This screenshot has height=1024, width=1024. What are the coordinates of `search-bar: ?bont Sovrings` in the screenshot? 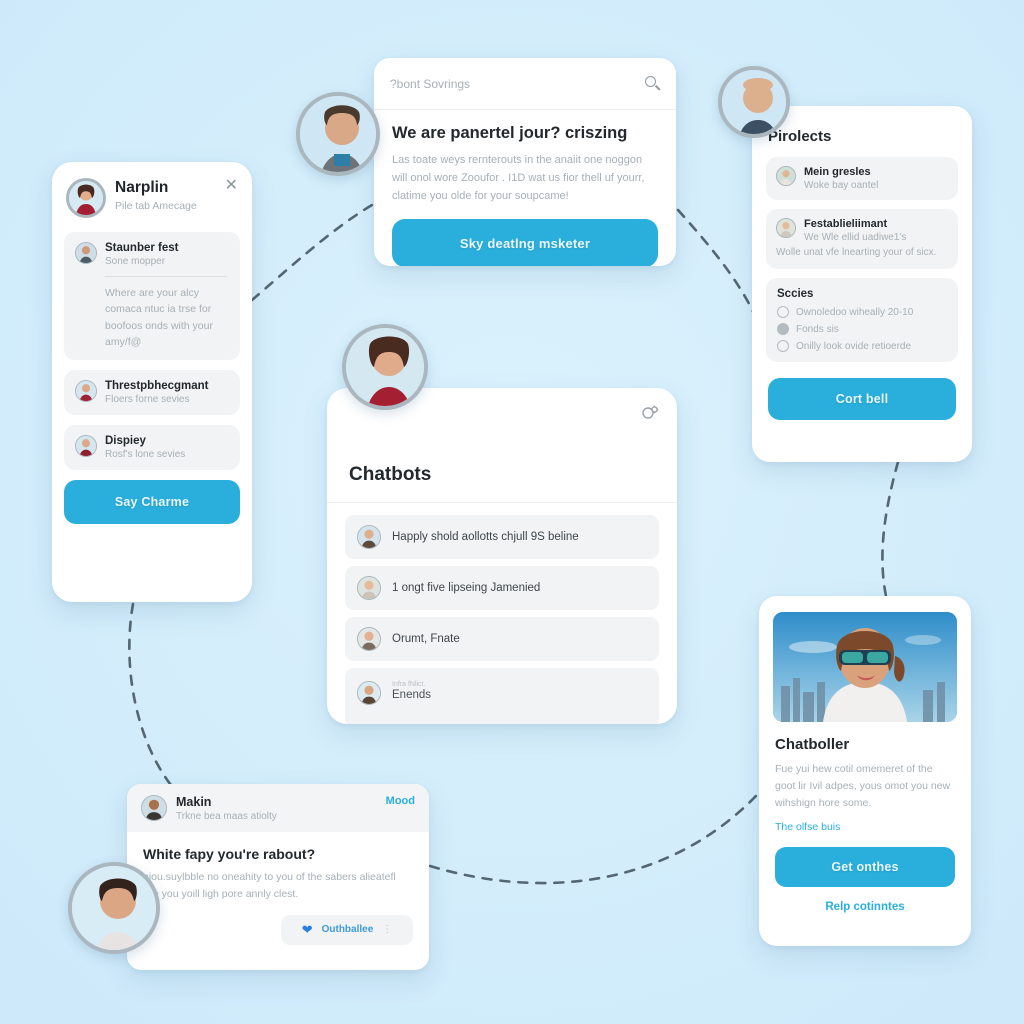 It's located at (525, 84).